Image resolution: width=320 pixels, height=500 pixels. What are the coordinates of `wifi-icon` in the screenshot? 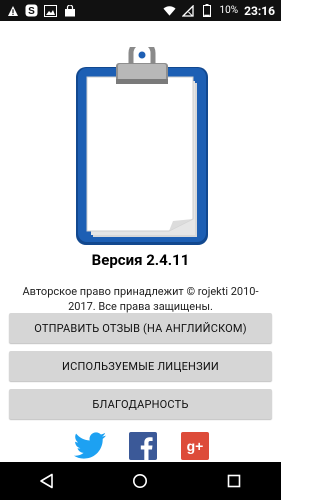 It's located at (169, 10).